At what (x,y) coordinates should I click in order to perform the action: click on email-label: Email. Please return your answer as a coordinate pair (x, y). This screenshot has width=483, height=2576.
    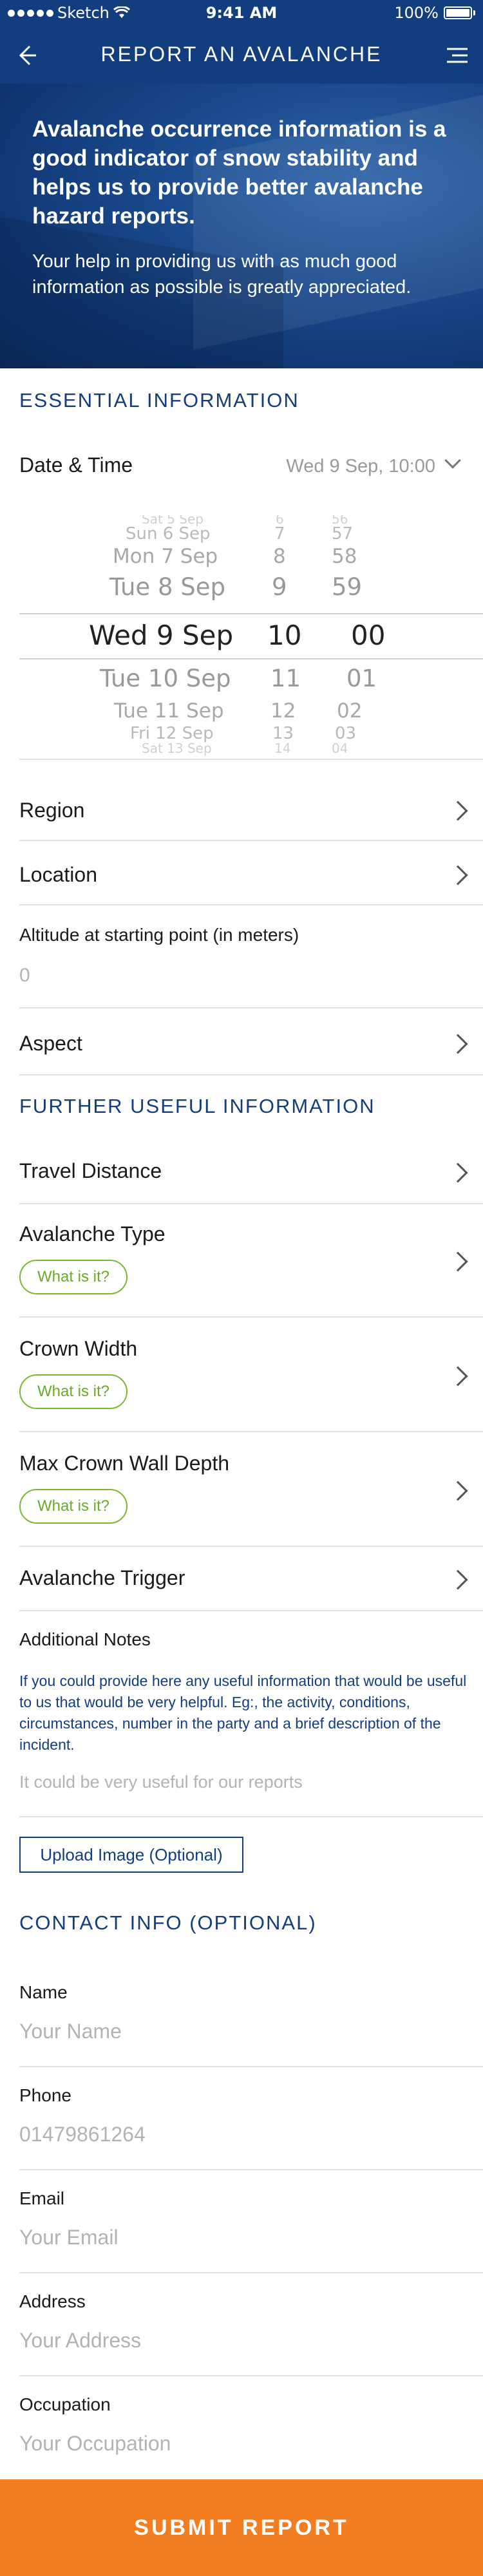
    Looking at the image, I should click on (42, 2198).